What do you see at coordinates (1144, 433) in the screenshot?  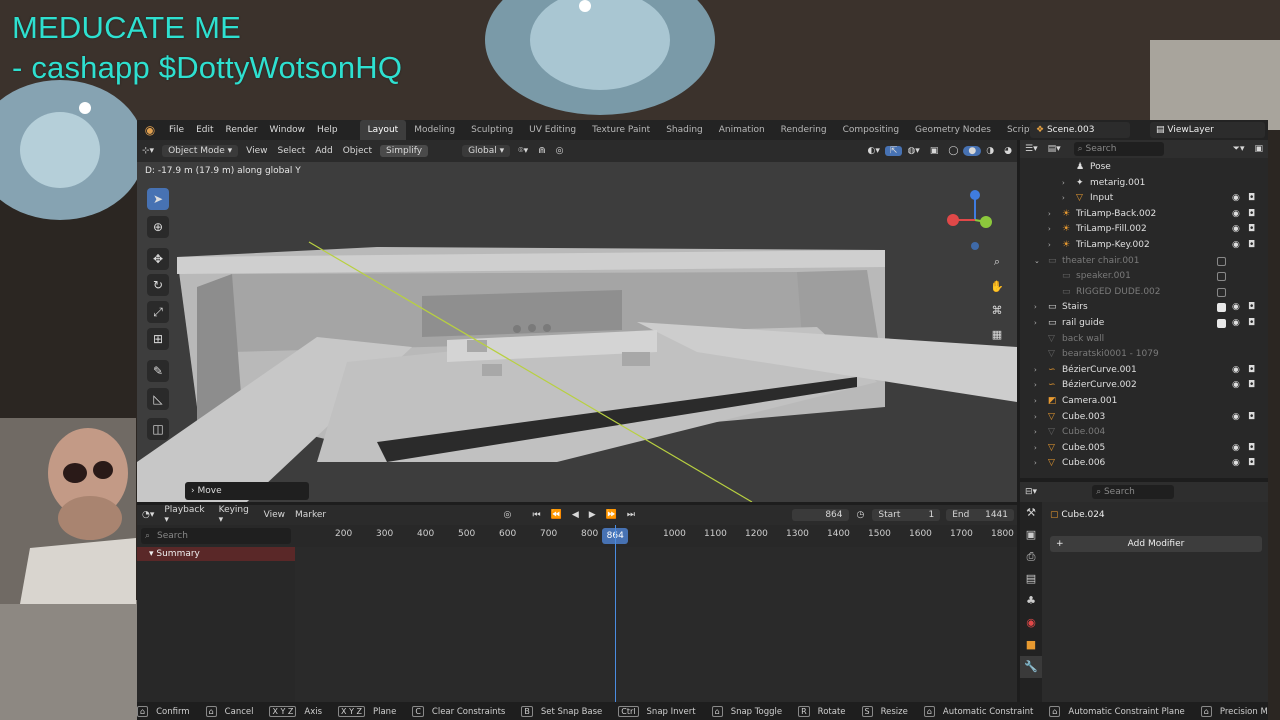 I see `outliner-row: › ▽ Cube.004` at bounding box center [1144, 433].